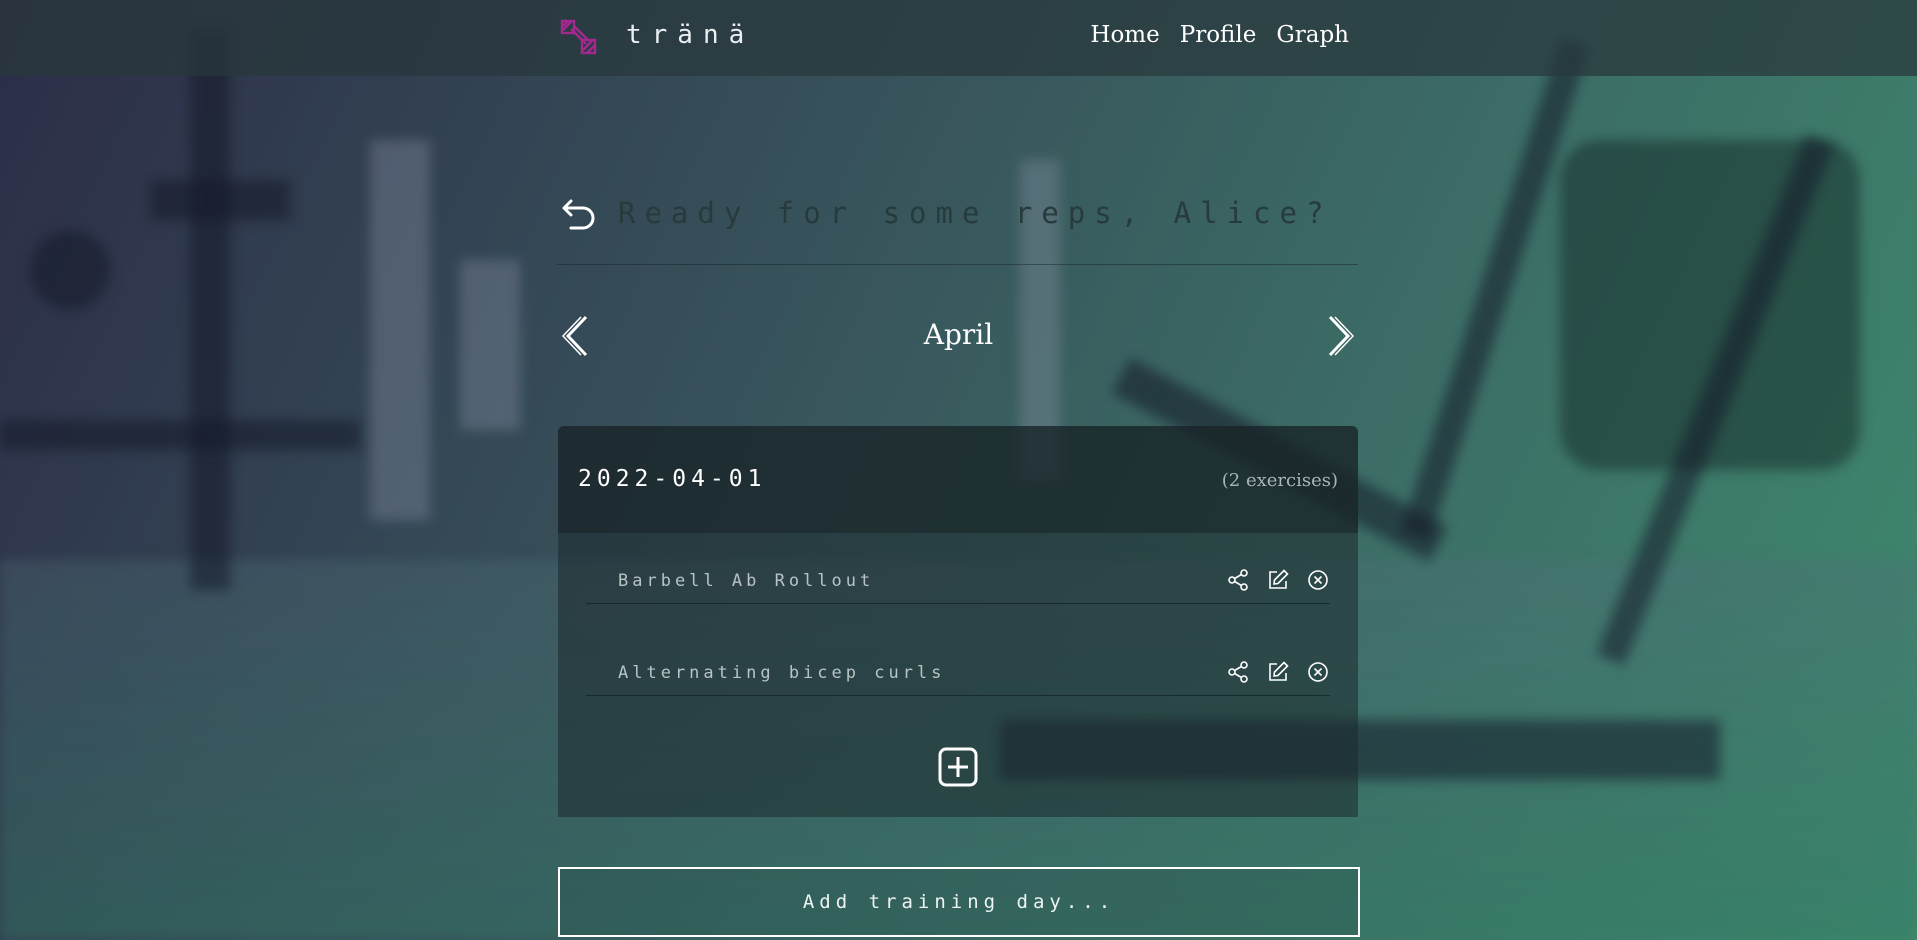 Image resolution: width=1917 pixels, height=940 pixels. What do you see at coordinates (1339, 336) in the screenshot?
I see `chevron-right-icon` at bounding box center [1339, 336].